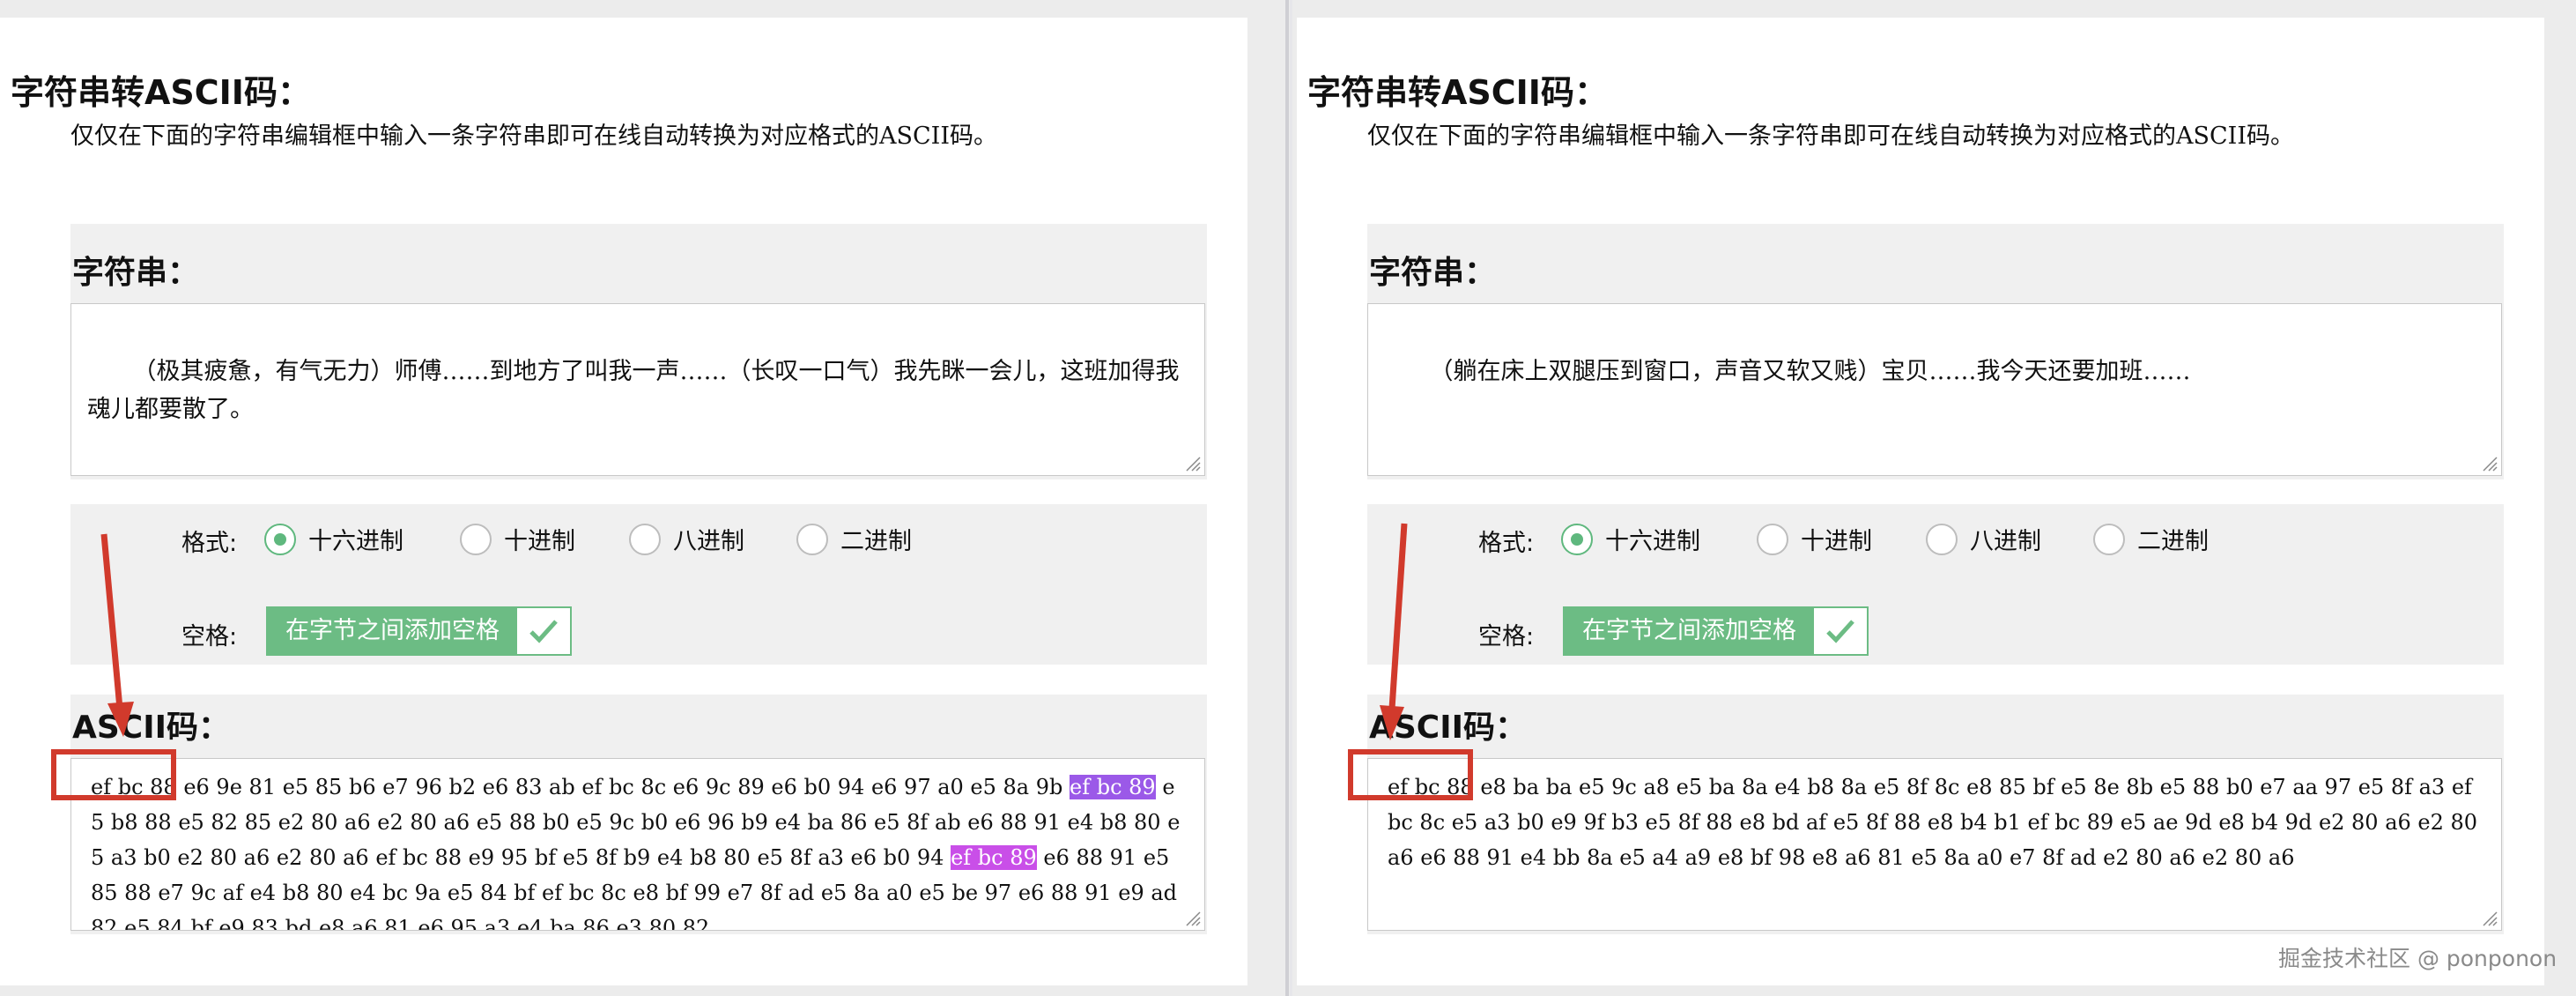 This screenshot has height=996, width=2576. What do you see at coordinates (2418, 958) in the screenshot?
I see `watermark: 掘金技术社区 @ ponponon` at bounding box center [2418, 958].